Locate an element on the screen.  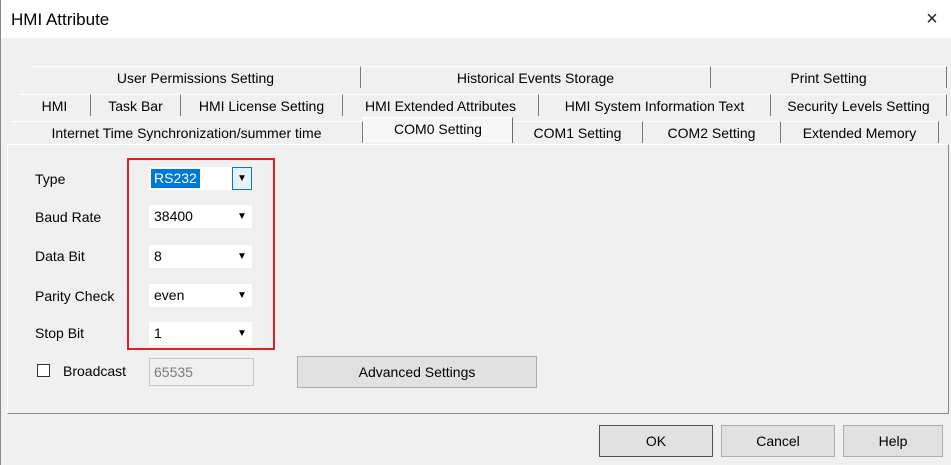
broadcast-value-field: 65535 is located at coordinates (201, 372).